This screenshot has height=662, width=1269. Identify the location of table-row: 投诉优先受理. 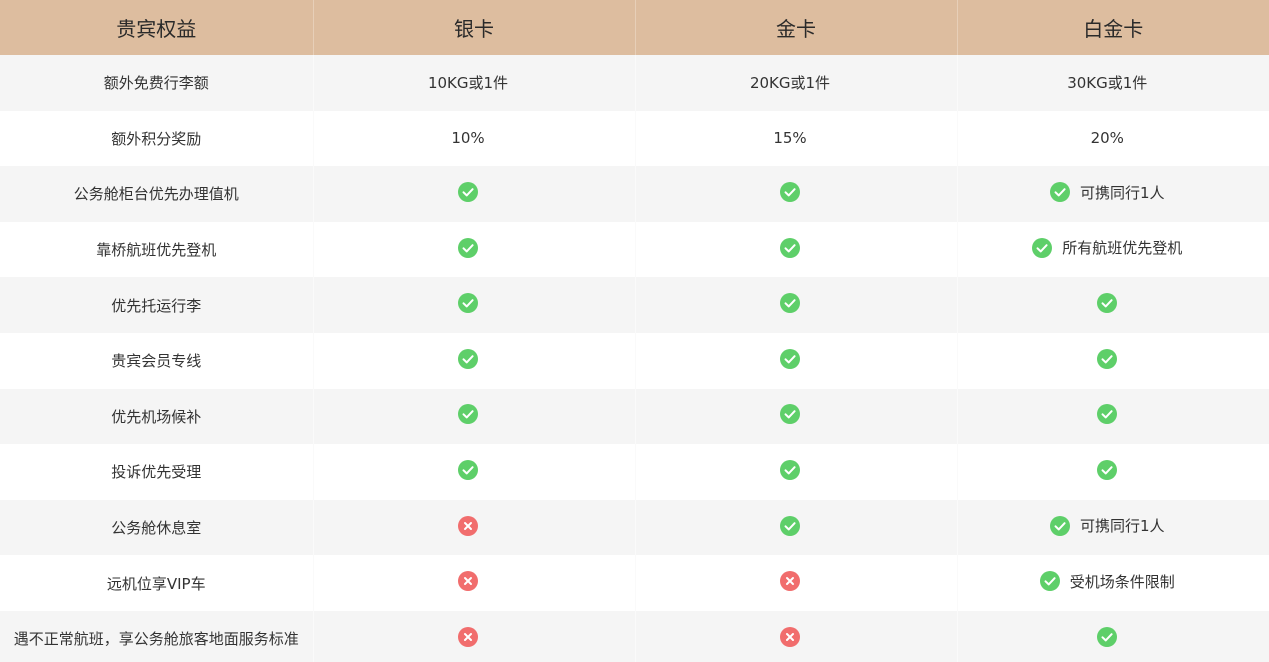
(634, 472).